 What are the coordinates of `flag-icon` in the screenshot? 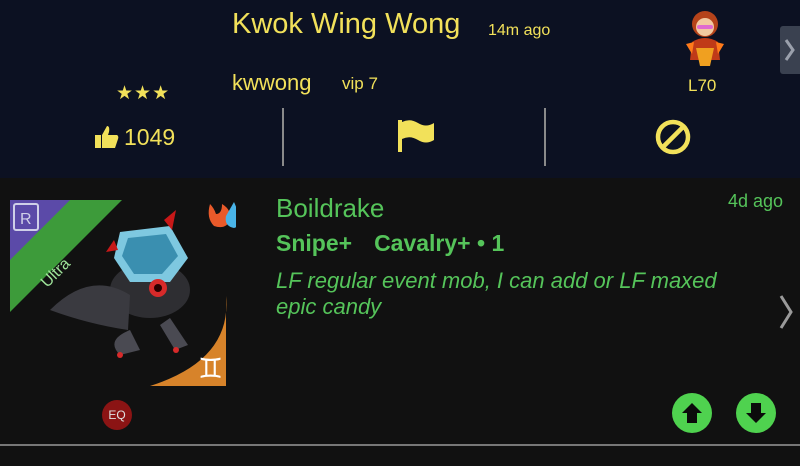 It's located at (416, 136).